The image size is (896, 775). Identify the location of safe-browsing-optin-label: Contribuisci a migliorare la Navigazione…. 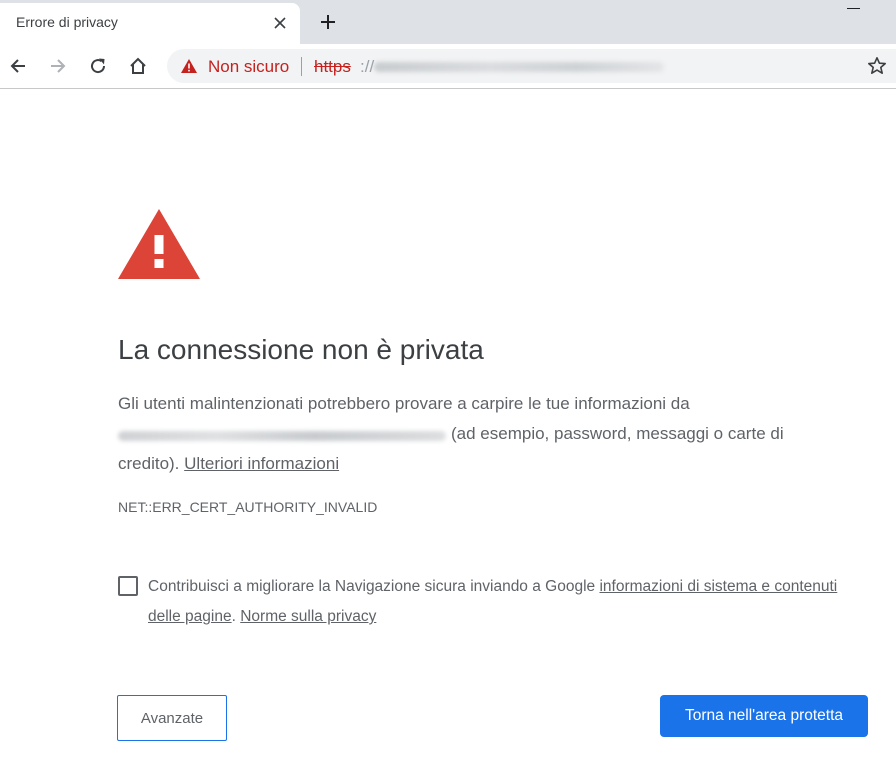
(498, 602).